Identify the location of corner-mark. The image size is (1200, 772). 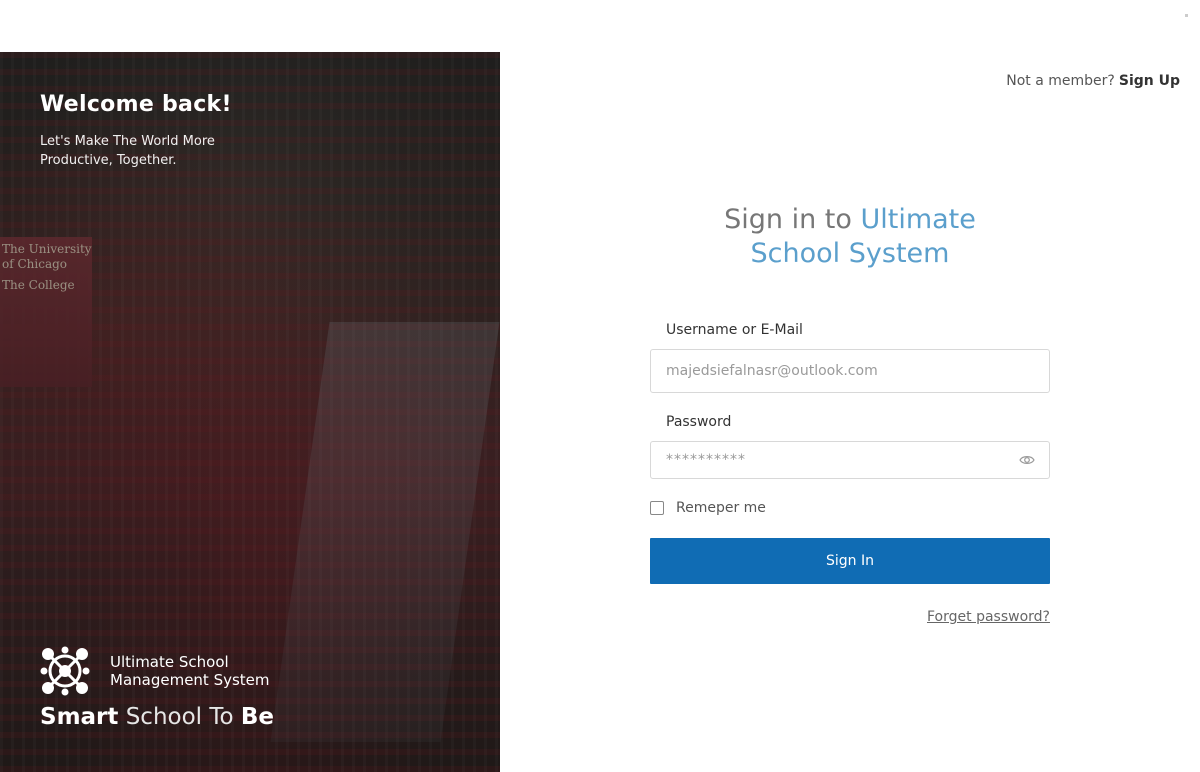
(1186, 15).